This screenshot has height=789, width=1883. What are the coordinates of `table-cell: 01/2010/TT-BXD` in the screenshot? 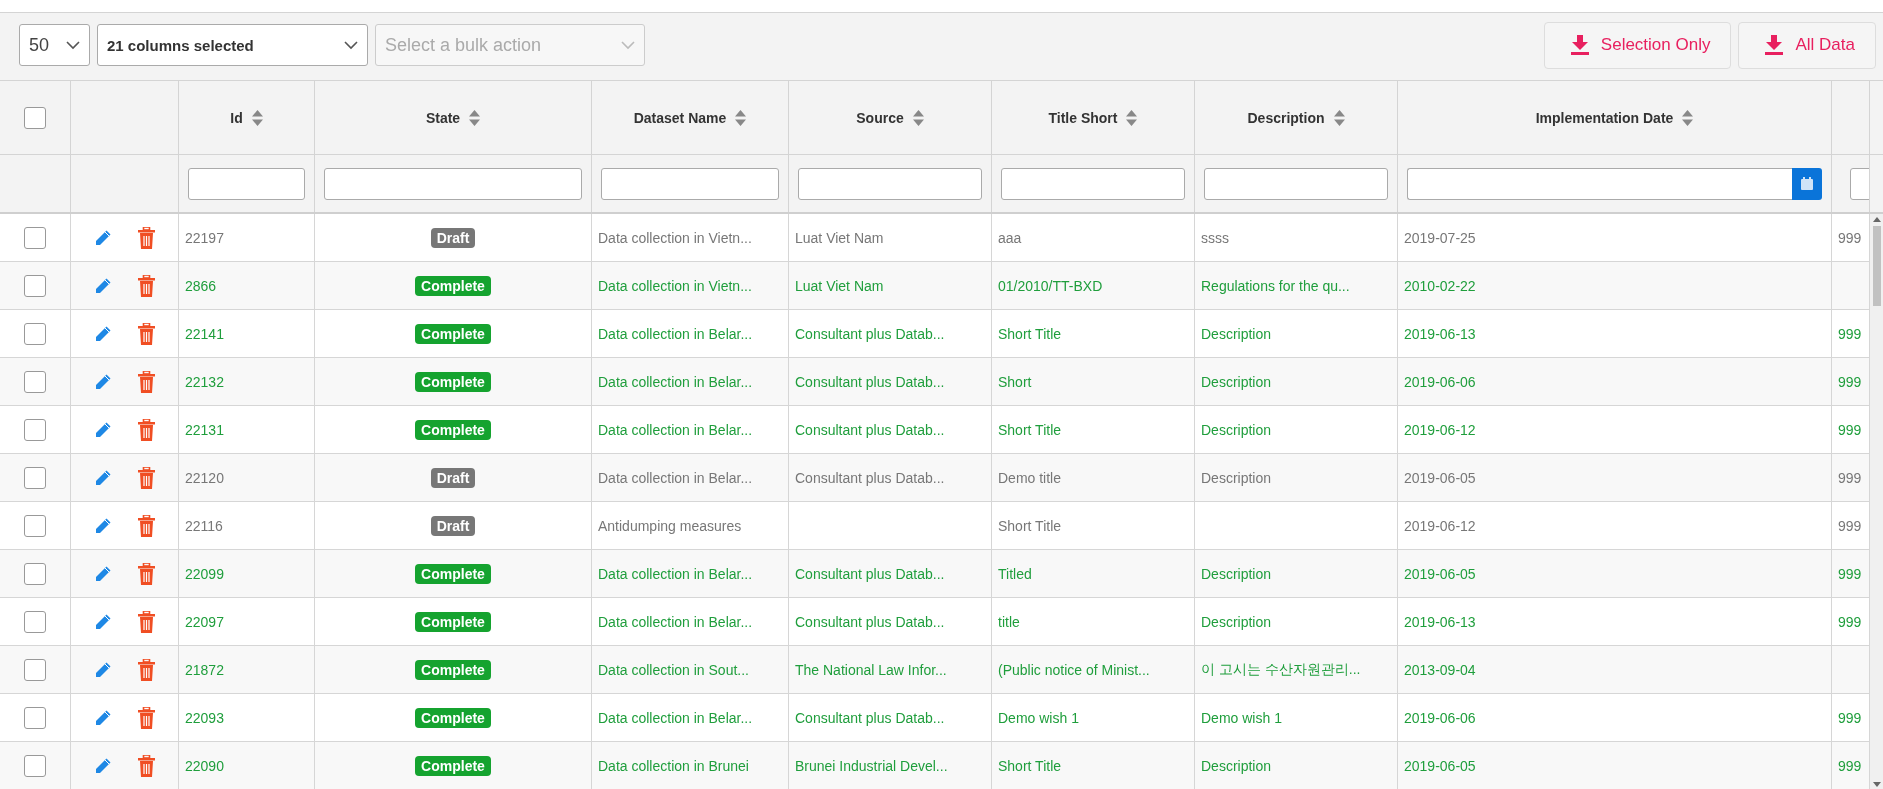 It's located at (1050, 285).